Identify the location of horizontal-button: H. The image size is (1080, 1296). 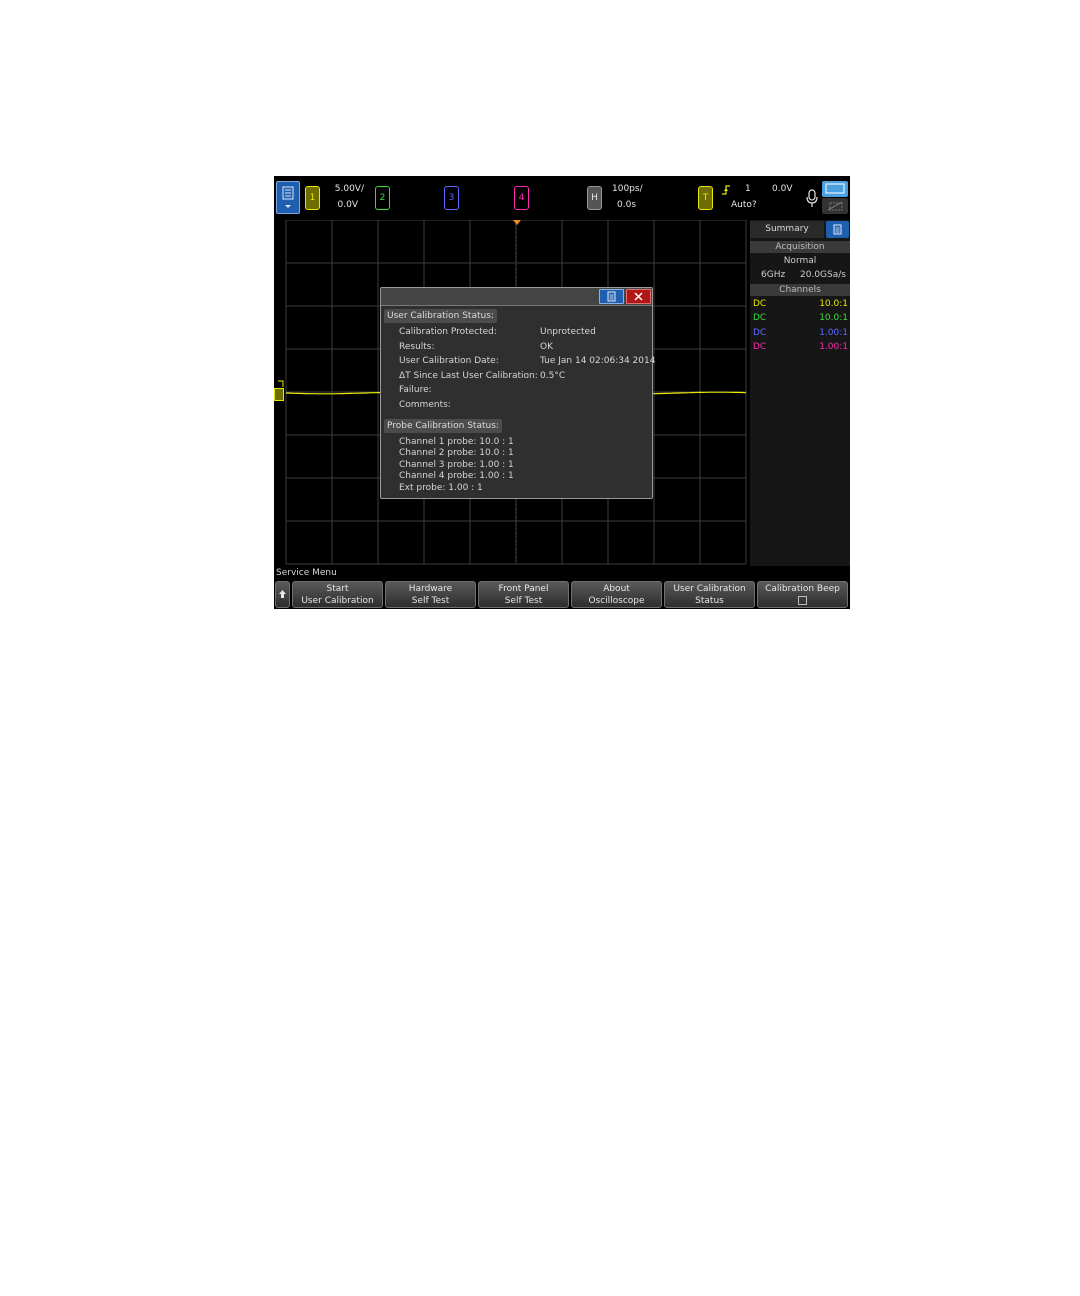
(594, 198).